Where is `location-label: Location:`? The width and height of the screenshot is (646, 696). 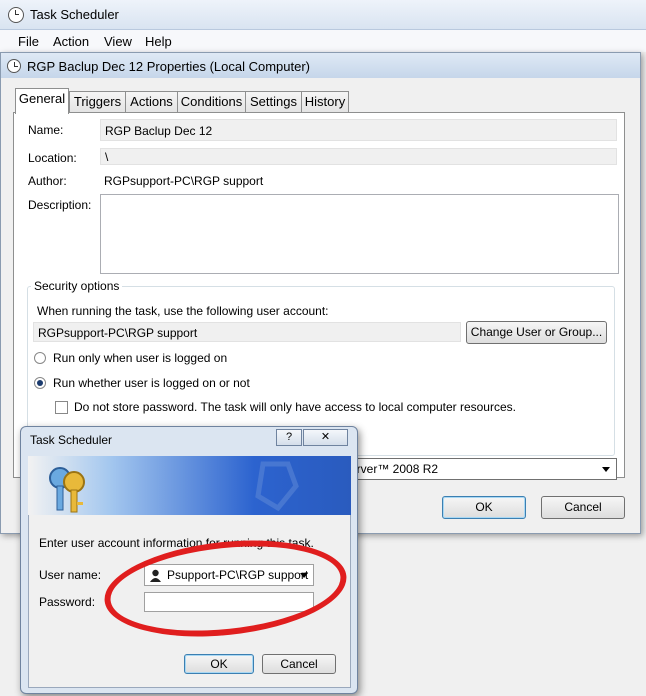 location-label: Location: is located at coordinates (52, 158).